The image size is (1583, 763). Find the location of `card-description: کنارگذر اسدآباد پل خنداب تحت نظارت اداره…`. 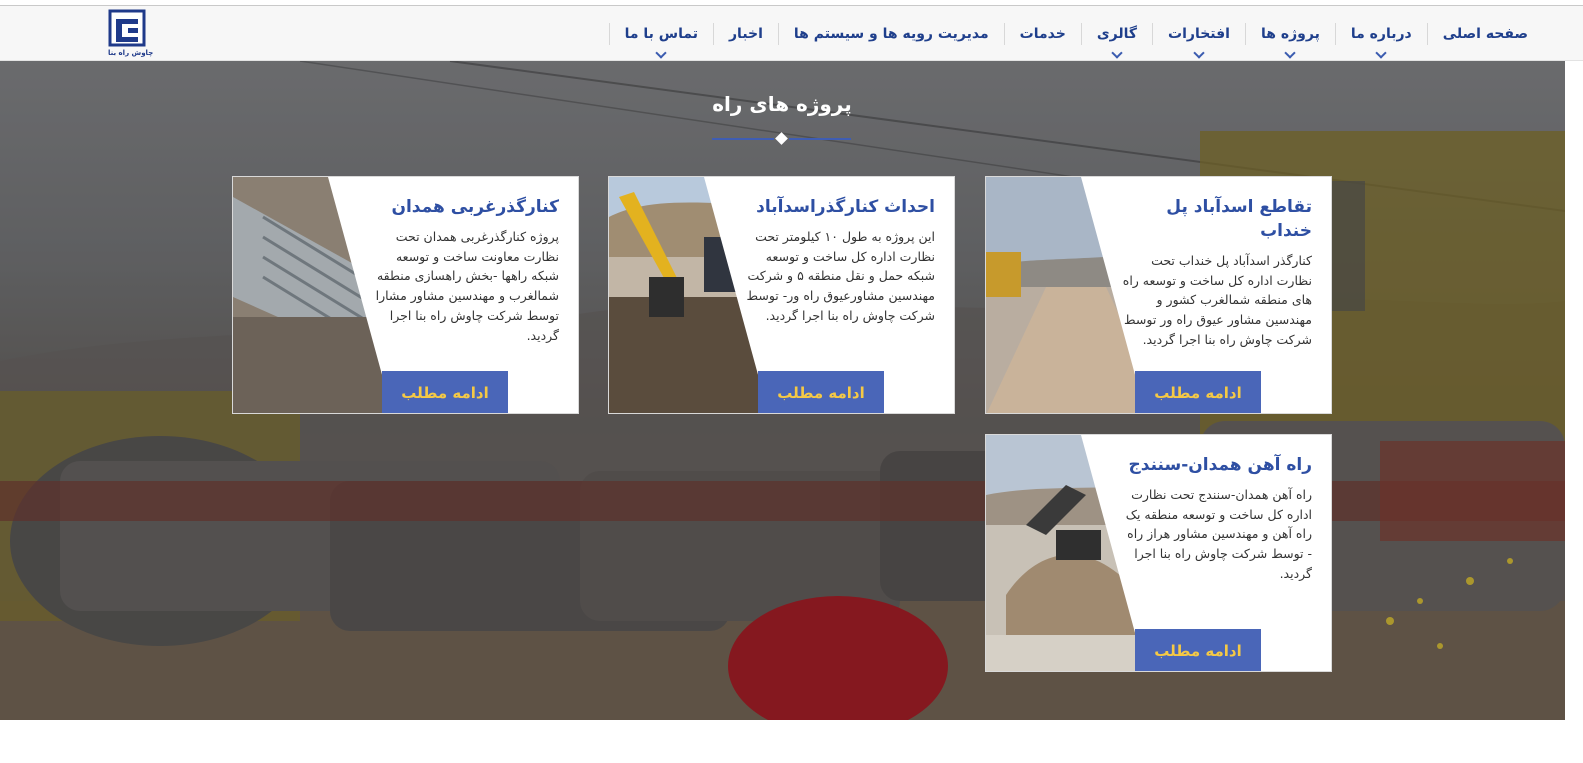

card-description: کنارگذر اسدآباد پل خنداب تحت نظارت اداره… is located at coordinates (1217, 300).